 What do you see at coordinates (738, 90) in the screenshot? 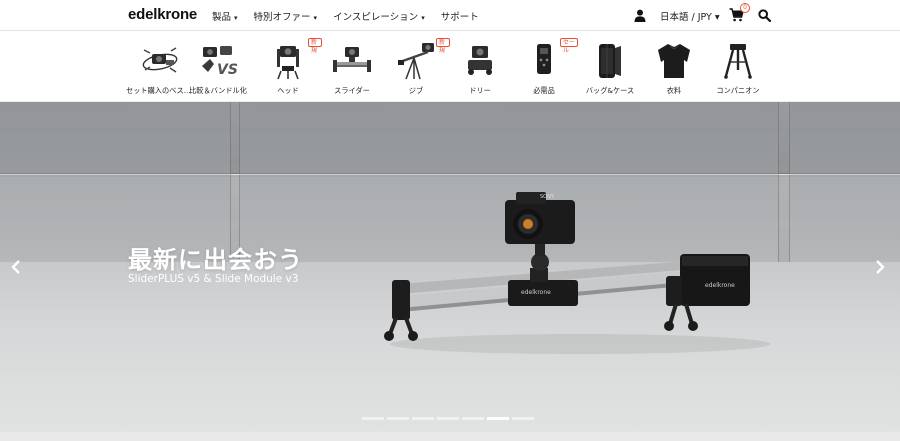
I see `category-label: コンパニオン` at bounding box center [738, 90].